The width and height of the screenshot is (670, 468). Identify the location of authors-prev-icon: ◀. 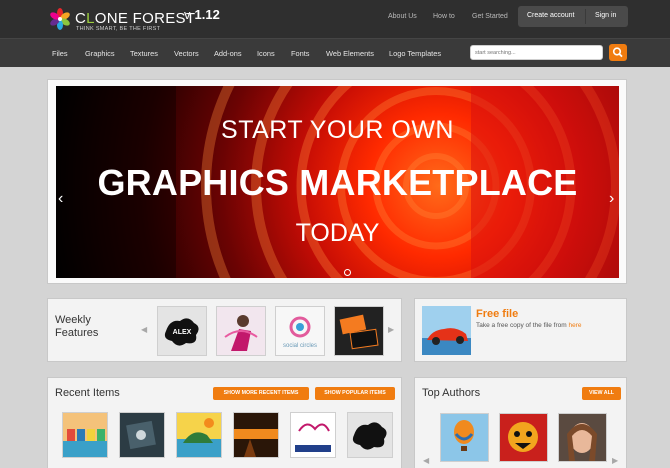
(426, 460).